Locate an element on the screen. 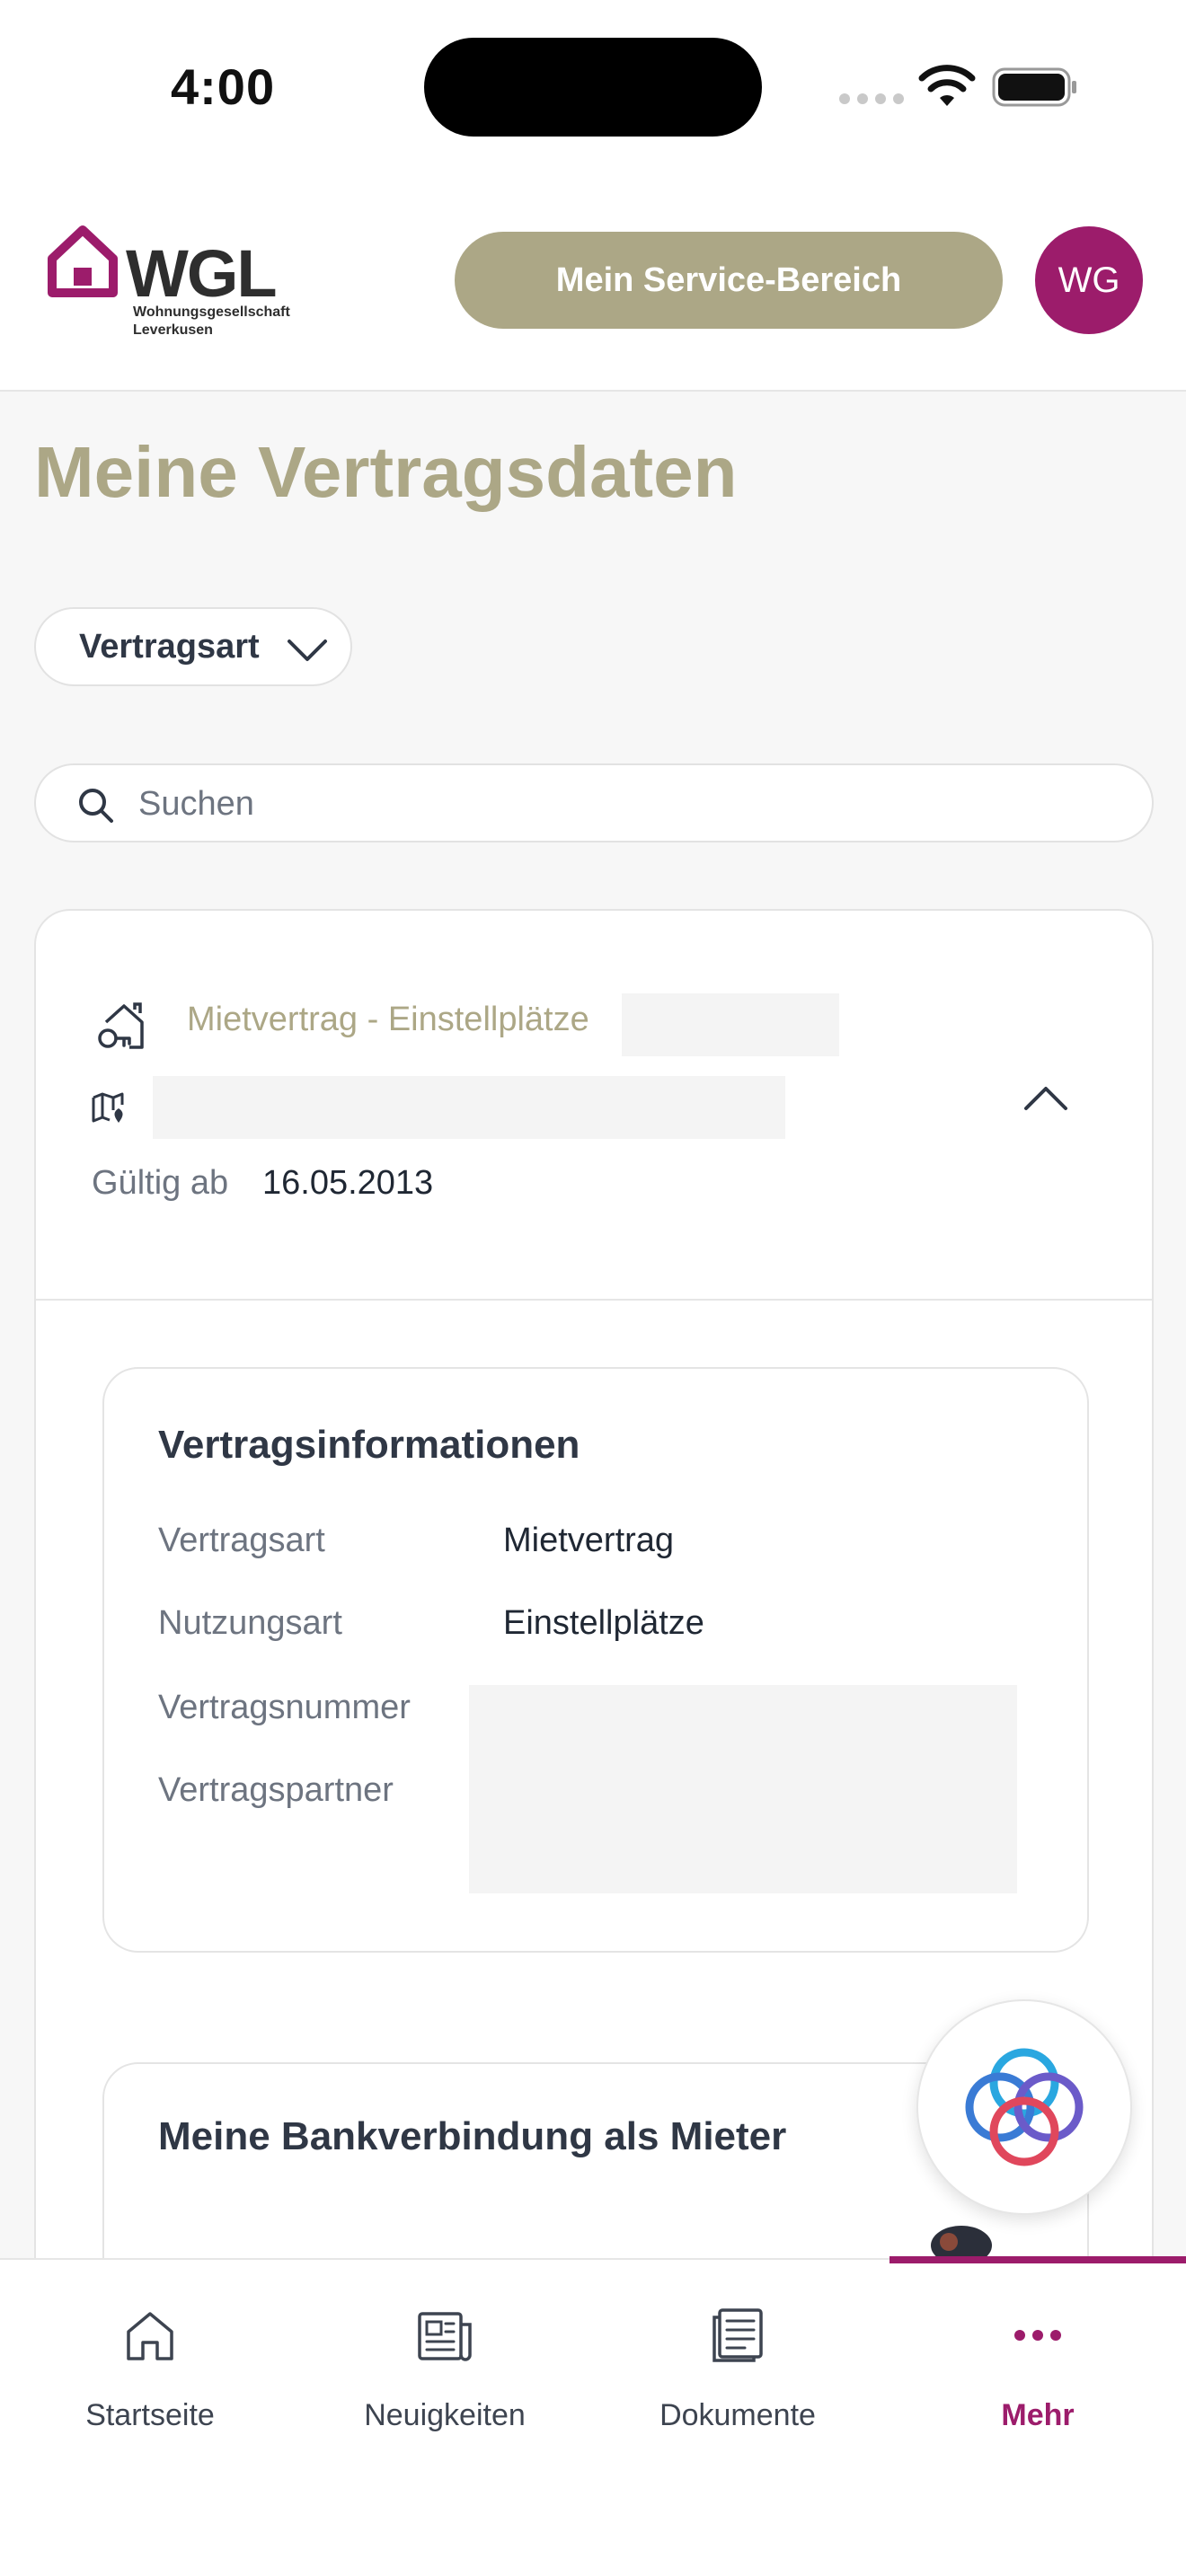 The height and width of the screenshot is (2576, 1186). tab-neuigkeiten: Neuigkeiten is located at coordinates (444, 2376).